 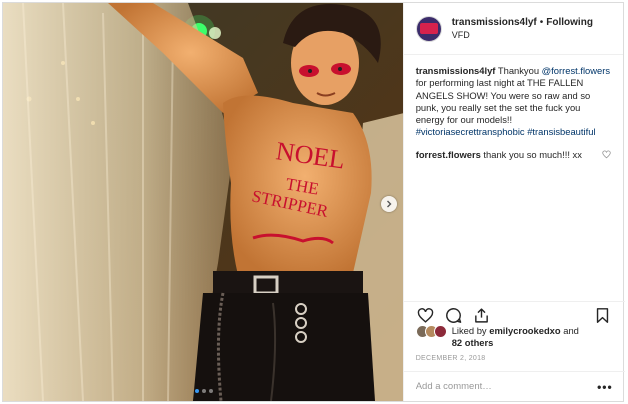 What do you see at coordinates (524, 330) in the screenshot?
I see `likes-user-link: emilycrookedxo` at bounding box center [524, 330].